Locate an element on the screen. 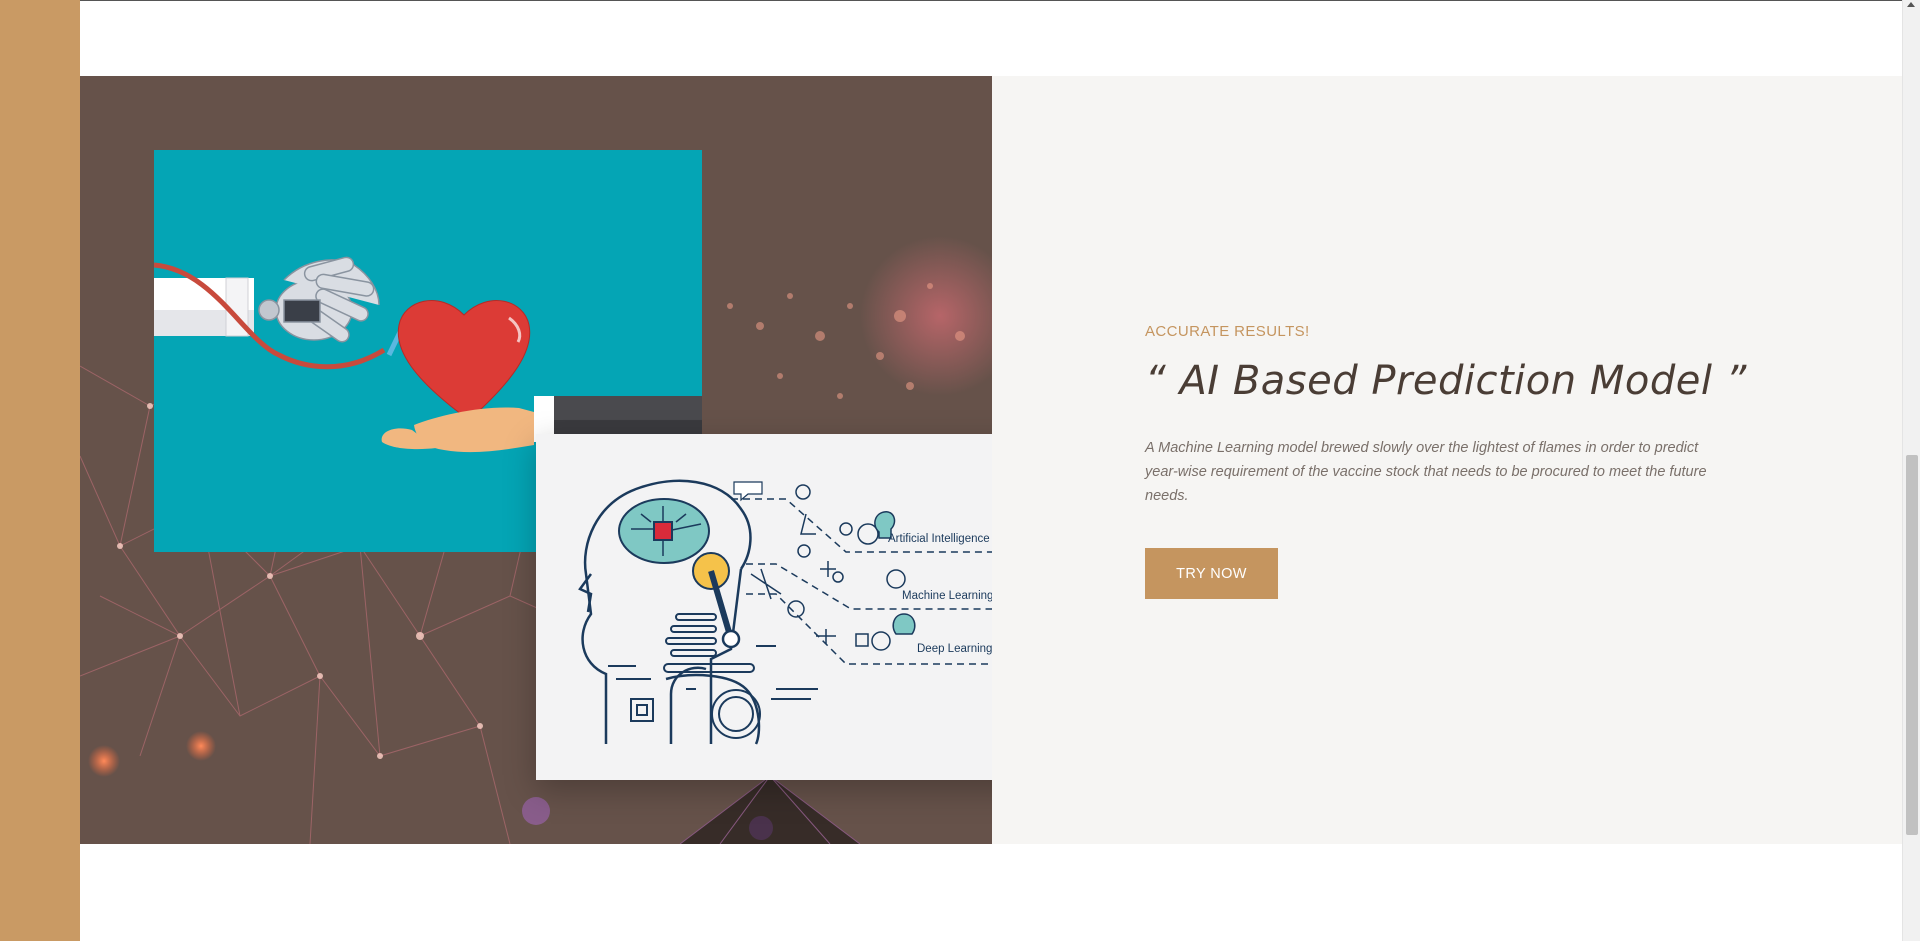 This screenshot has height=941, width=1920. left-accent-bar is located at coordinates (40, 470).